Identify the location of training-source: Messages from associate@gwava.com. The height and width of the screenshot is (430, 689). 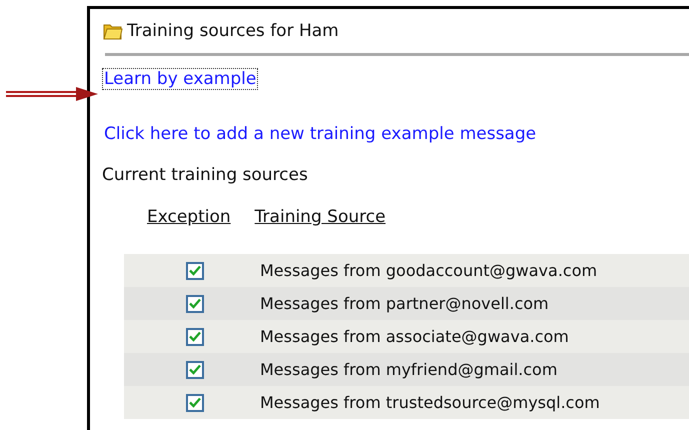
(414, 336).